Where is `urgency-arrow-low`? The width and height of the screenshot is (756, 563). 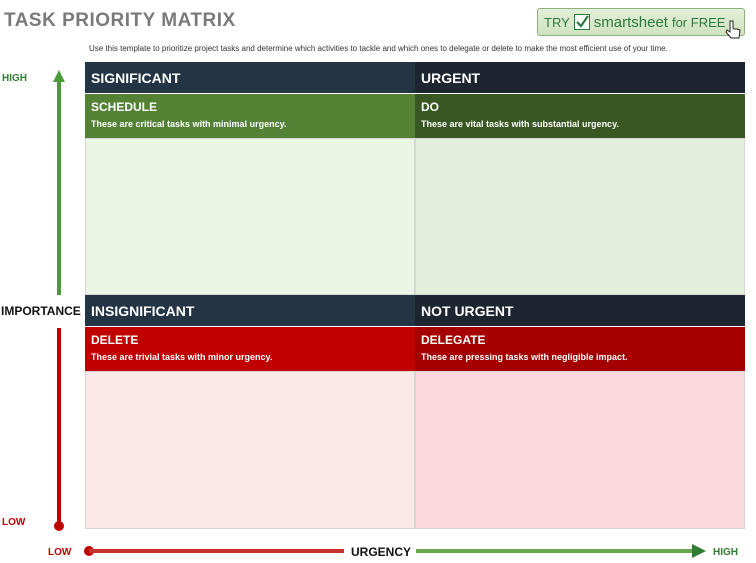 urgency-arrow-low is located at coordinates (216, 551).